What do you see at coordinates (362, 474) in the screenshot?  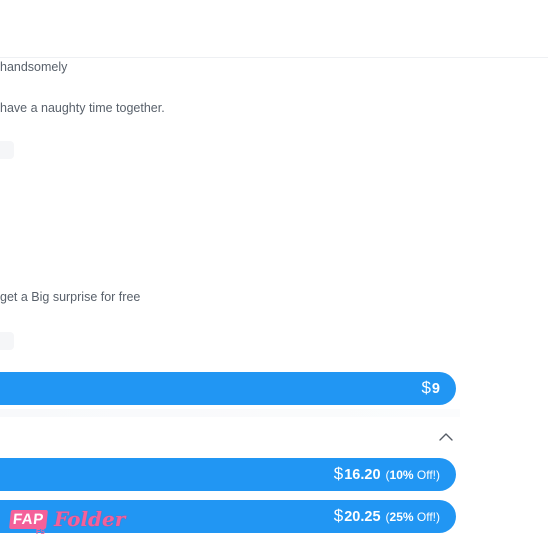 I see `price-amount: 16.20` at bounding box center [362, 474].